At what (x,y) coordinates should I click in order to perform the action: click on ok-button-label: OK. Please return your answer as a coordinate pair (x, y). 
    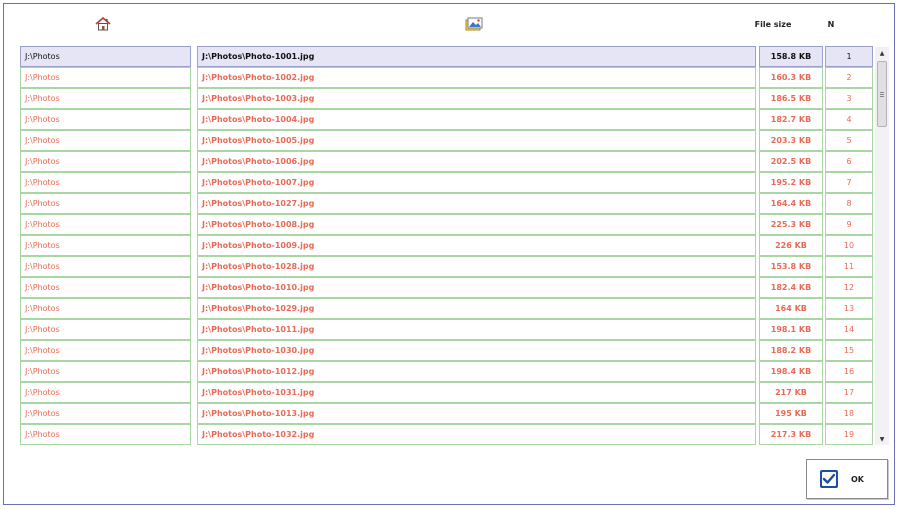
    Looking at the image, I should click on (857, 479).